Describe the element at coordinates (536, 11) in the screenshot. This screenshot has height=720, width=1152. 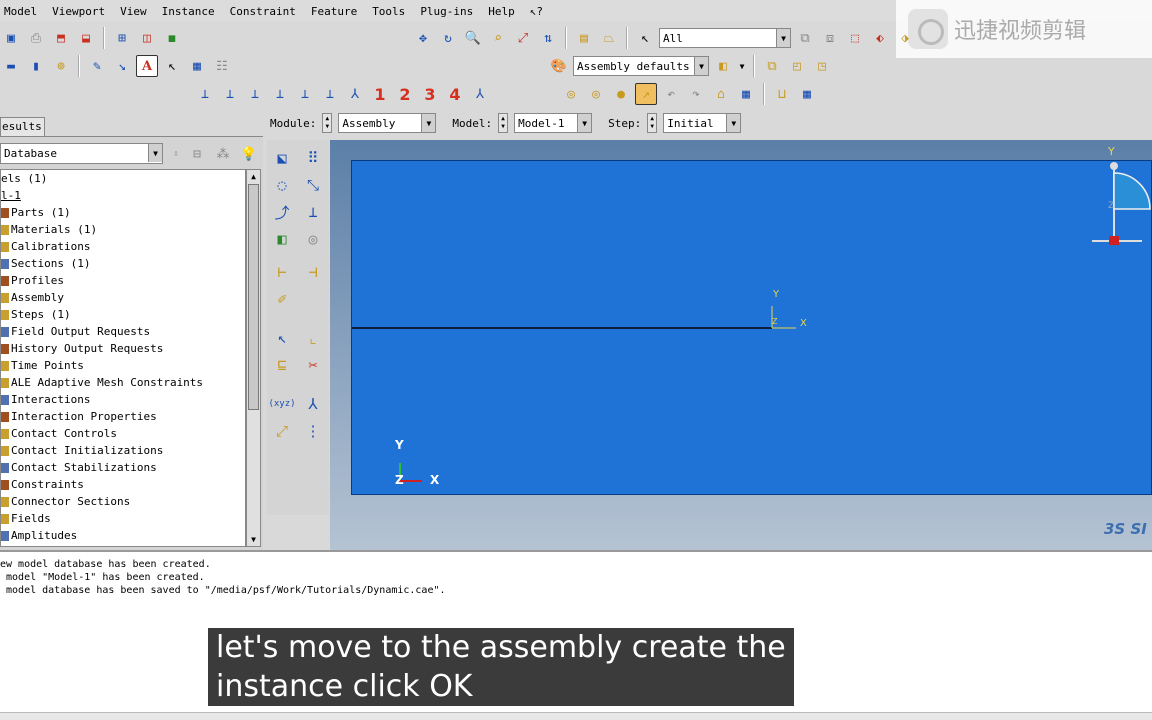
I see `menu-item-9: ↖?` at that location.